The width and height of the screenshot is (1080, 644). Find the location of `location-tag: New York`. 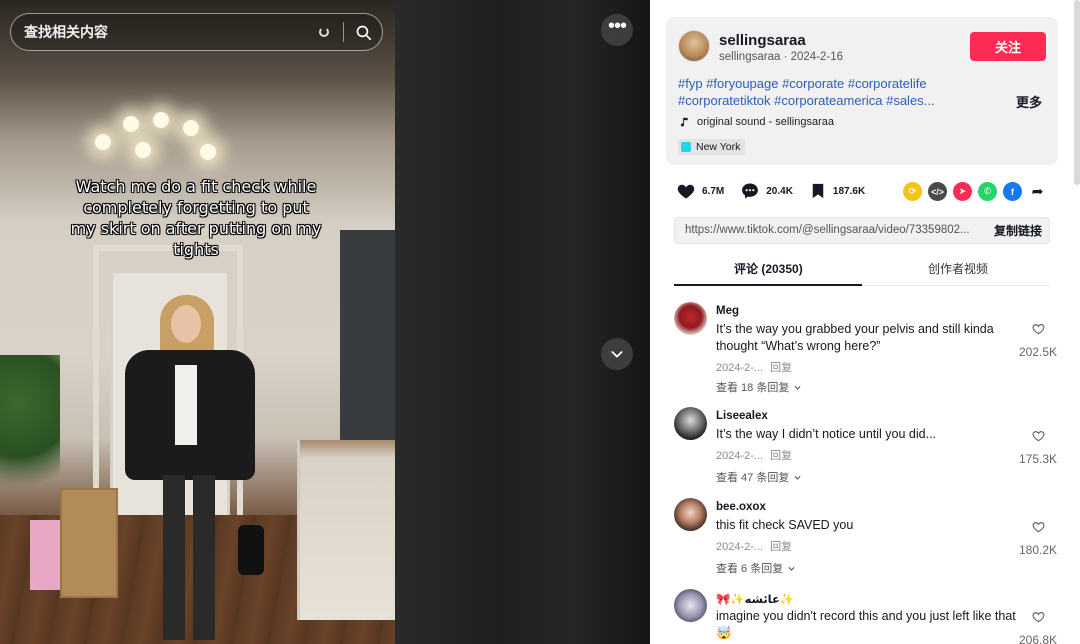

location-tag: New York is located at coordinates (712, 147).